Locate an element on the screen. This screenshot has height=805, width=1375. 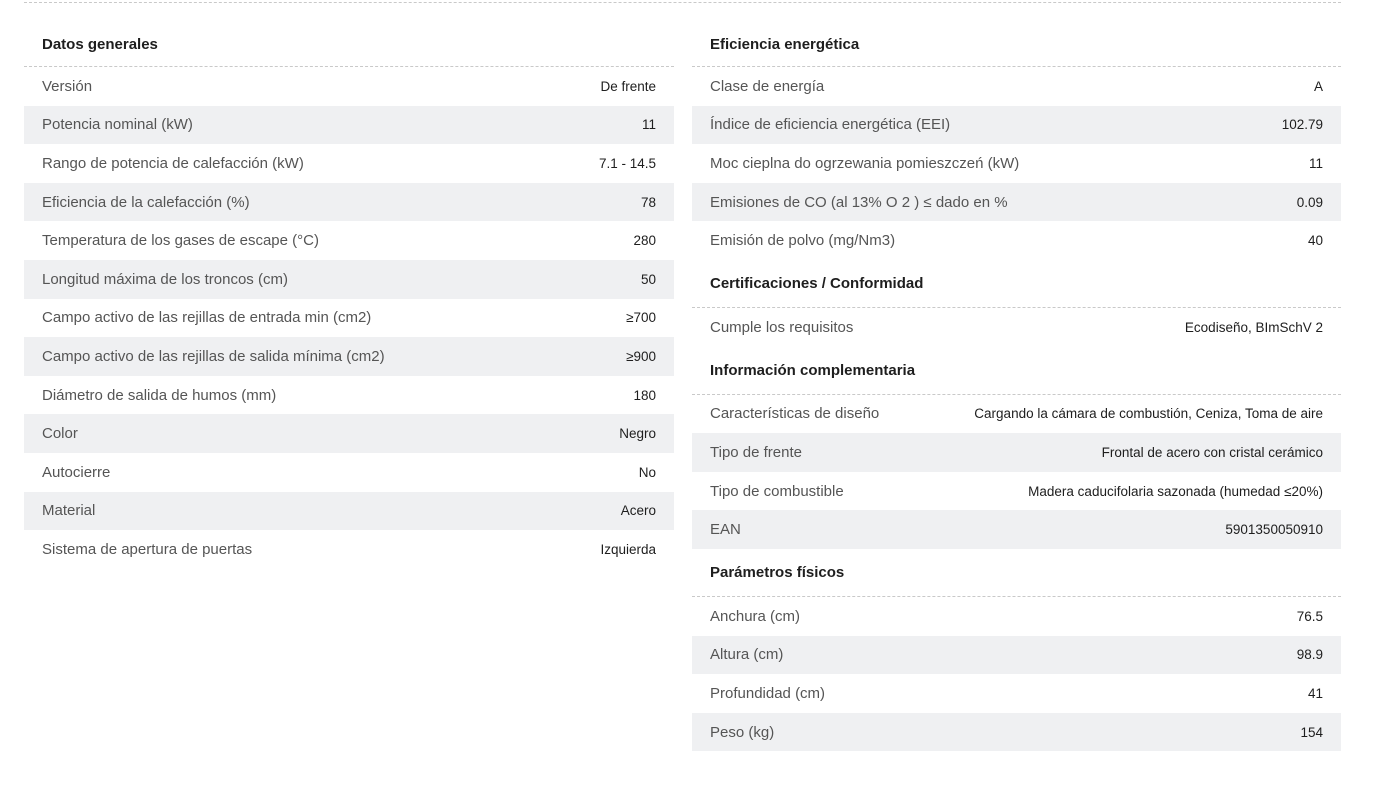
spec-row-depth: Profundidad (cm) 41 is located at coordinates (1016, 693).